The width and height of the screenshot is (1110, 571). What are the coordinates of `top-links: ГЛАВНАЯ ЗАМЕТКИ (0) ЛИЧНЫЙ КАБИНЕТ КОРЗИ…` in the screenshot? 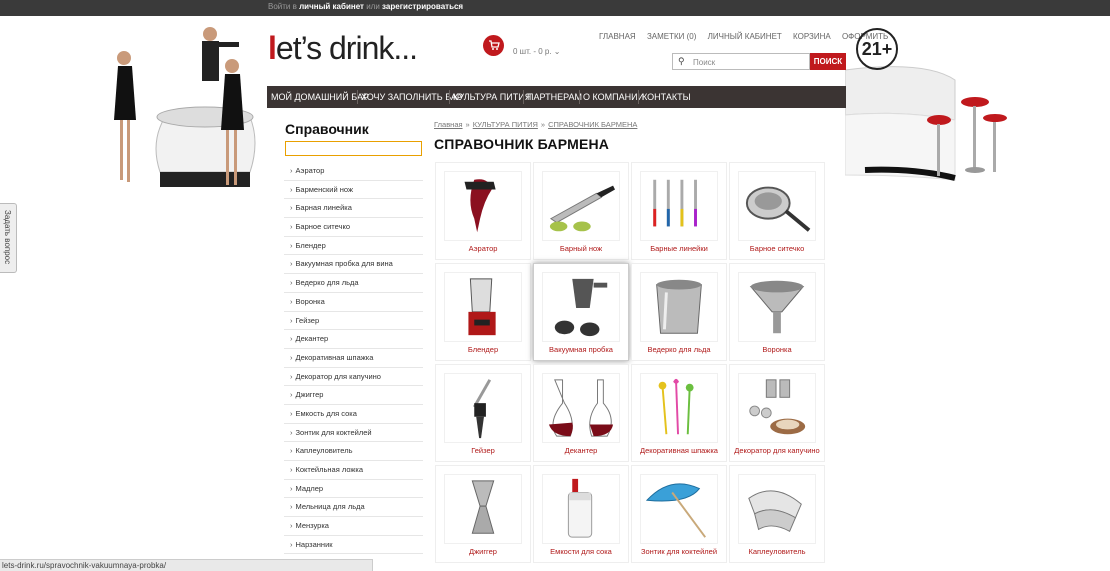 It's located at (748, 36).